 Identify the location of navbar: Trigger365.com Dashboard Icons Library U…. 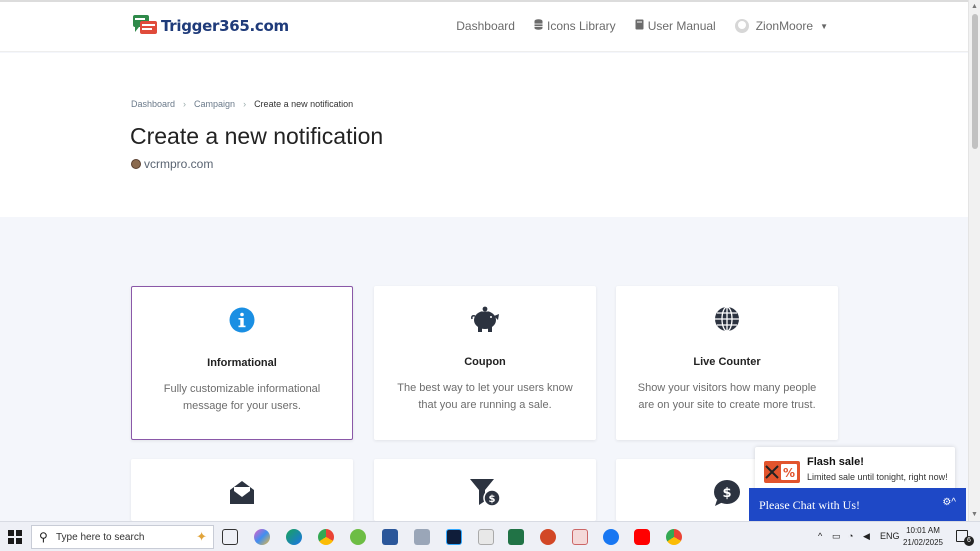
(484, 27).